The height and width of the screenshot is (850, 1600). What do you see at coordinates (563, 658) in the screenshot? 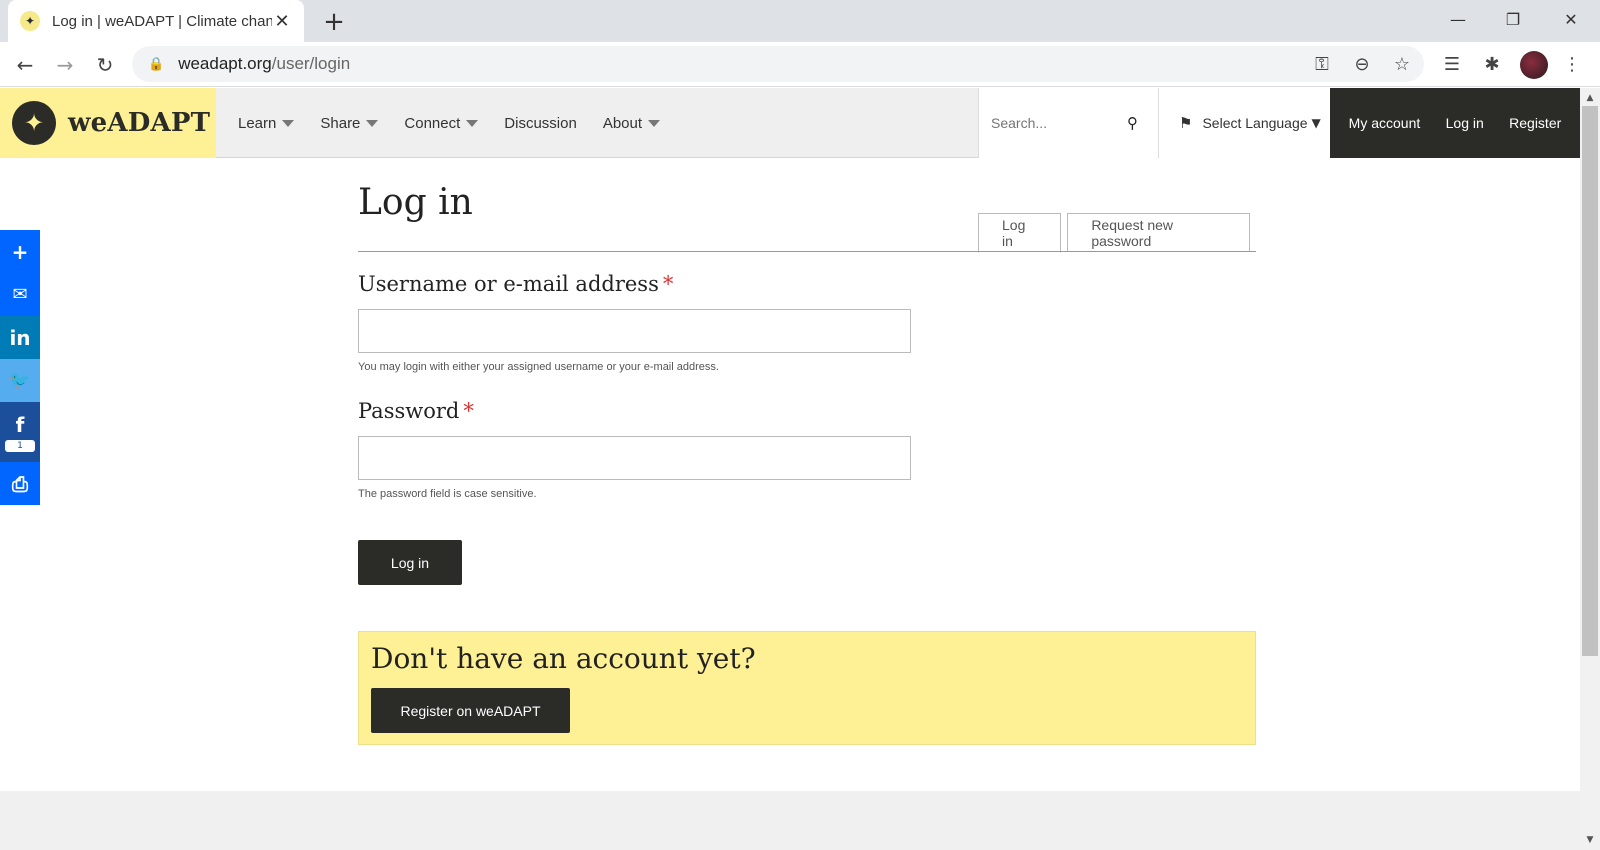
I see `register-callout-heading: Don't have an account yet?` at bounding box center [563, 658].